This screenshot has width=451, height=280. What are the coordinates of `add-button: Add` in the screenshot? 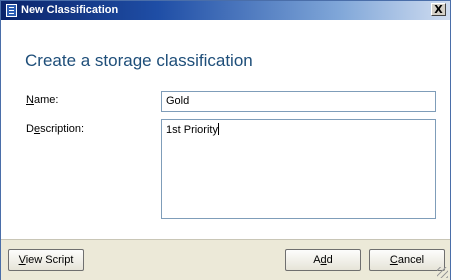 It's located at (323, 260).